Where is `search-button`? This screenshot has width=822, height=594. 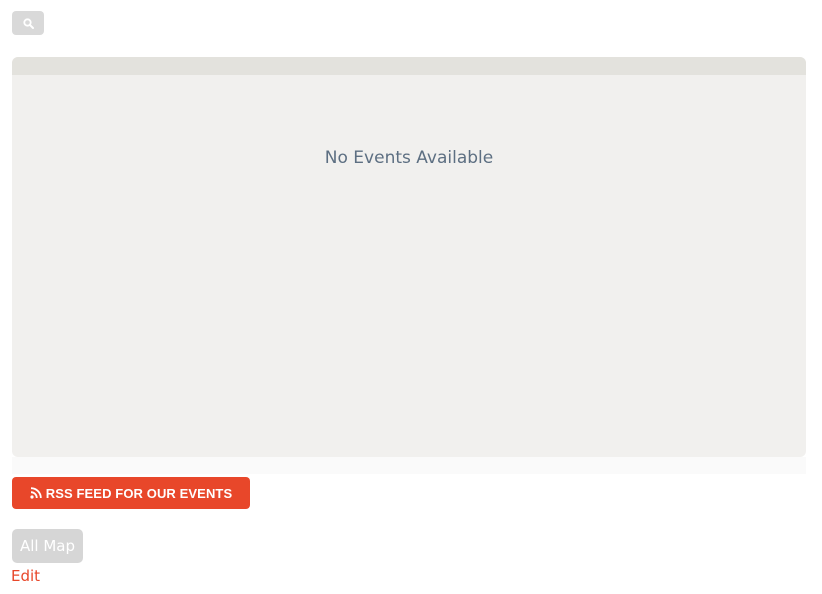 search-button is located at coordinates (28, 23).